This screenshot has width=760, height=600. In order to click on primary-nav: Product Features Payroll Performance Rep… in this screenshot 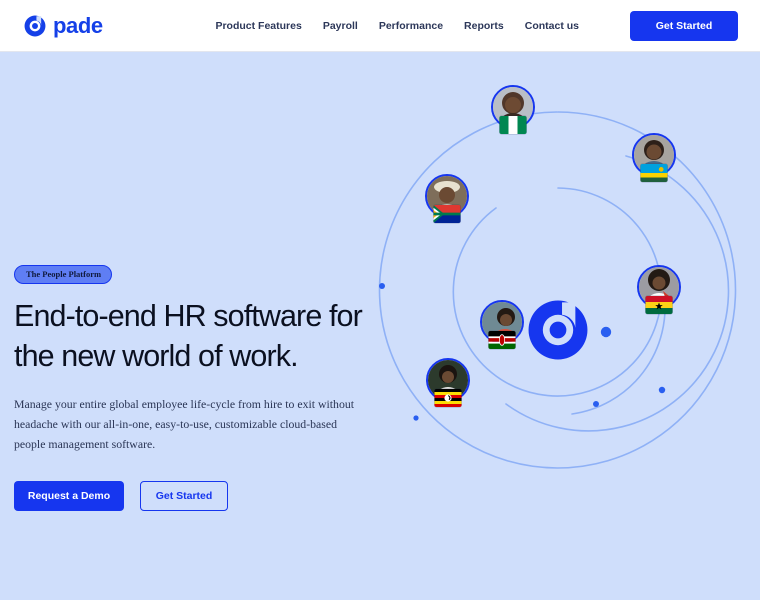, I will do `click(476, 25)`.